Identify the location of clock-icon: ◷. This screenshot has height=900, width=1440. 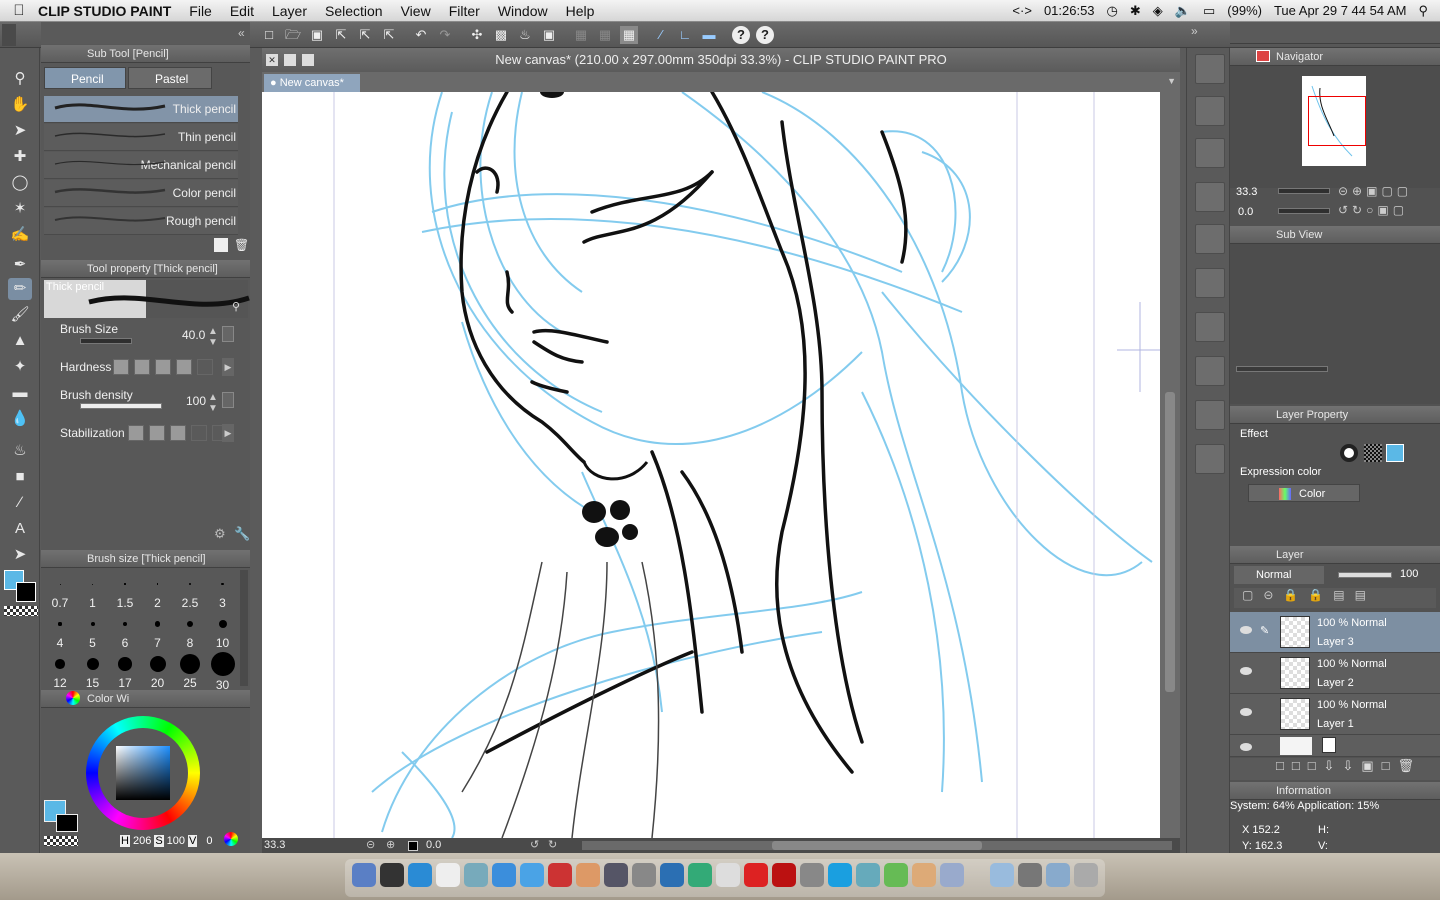
(1112, 11).